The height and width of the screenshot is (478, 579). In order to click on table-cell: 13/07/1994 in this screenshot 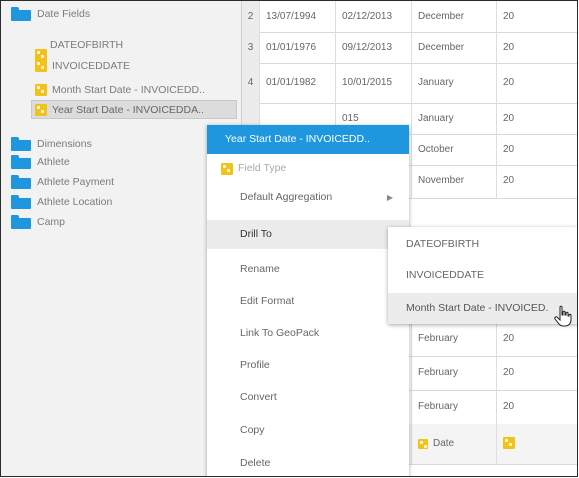, I will do `click(298, 16)`.